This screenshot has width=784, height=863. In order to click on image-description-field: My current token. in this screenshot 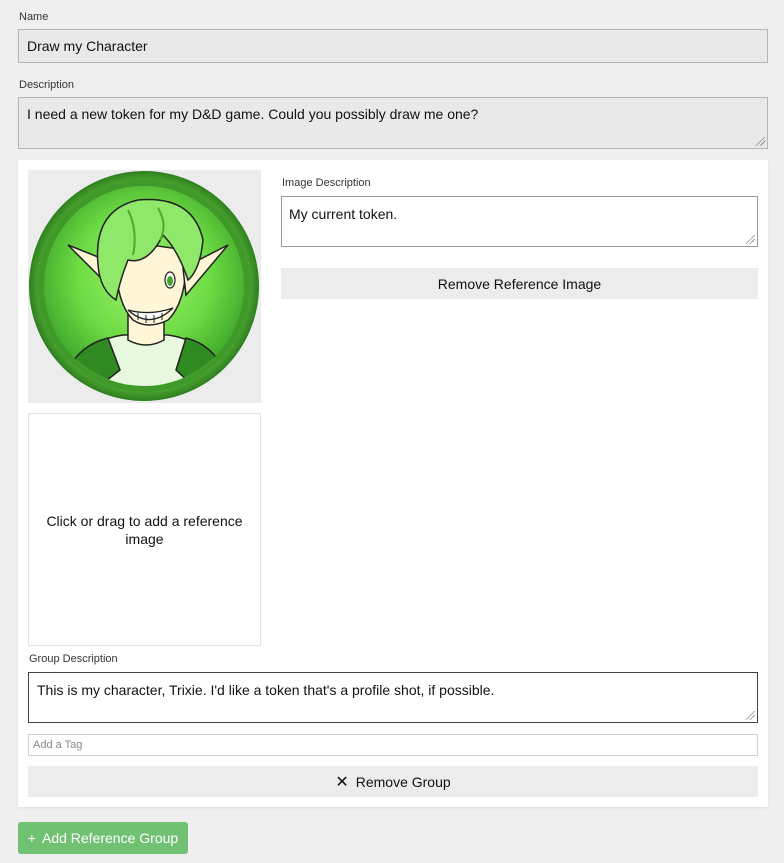, I will do `click(519, 221)`.